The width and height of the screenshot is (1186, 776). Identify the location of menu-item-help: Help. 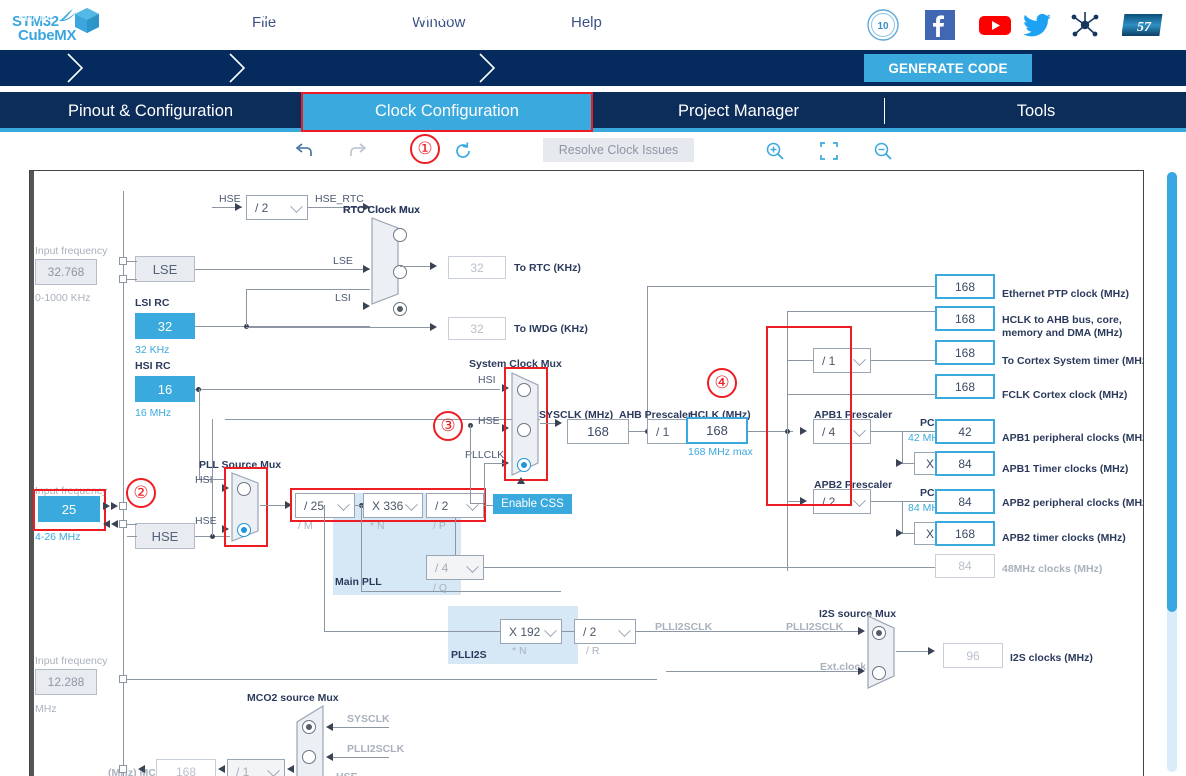
(586, 22).